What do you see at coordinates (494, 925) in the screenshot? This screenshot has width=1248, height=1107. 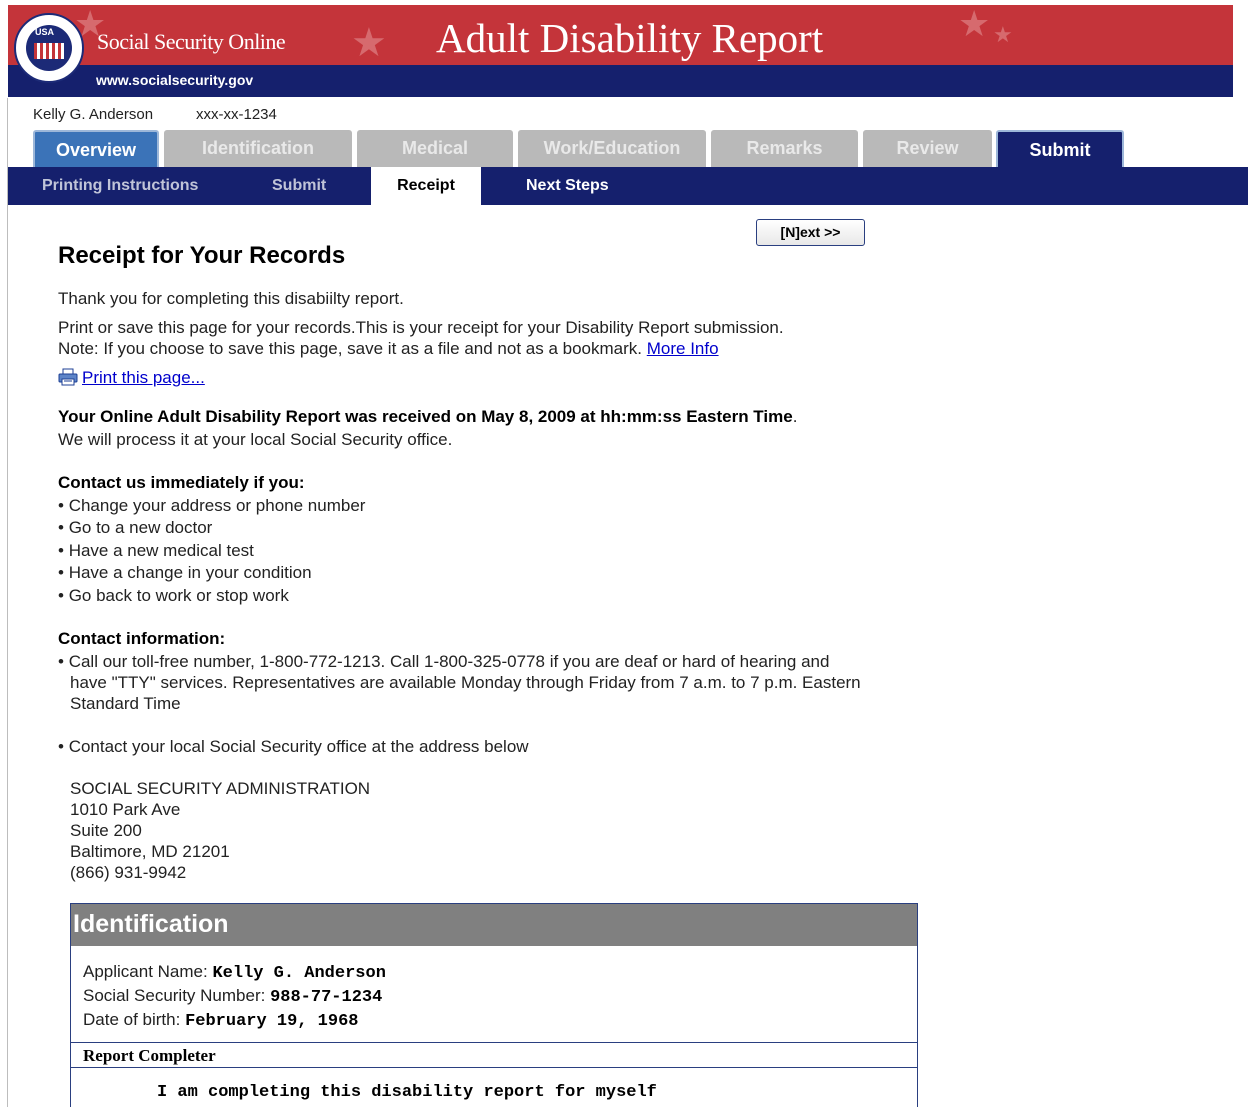 I see `identification-header: Identification` at bounding box center [494, 925].